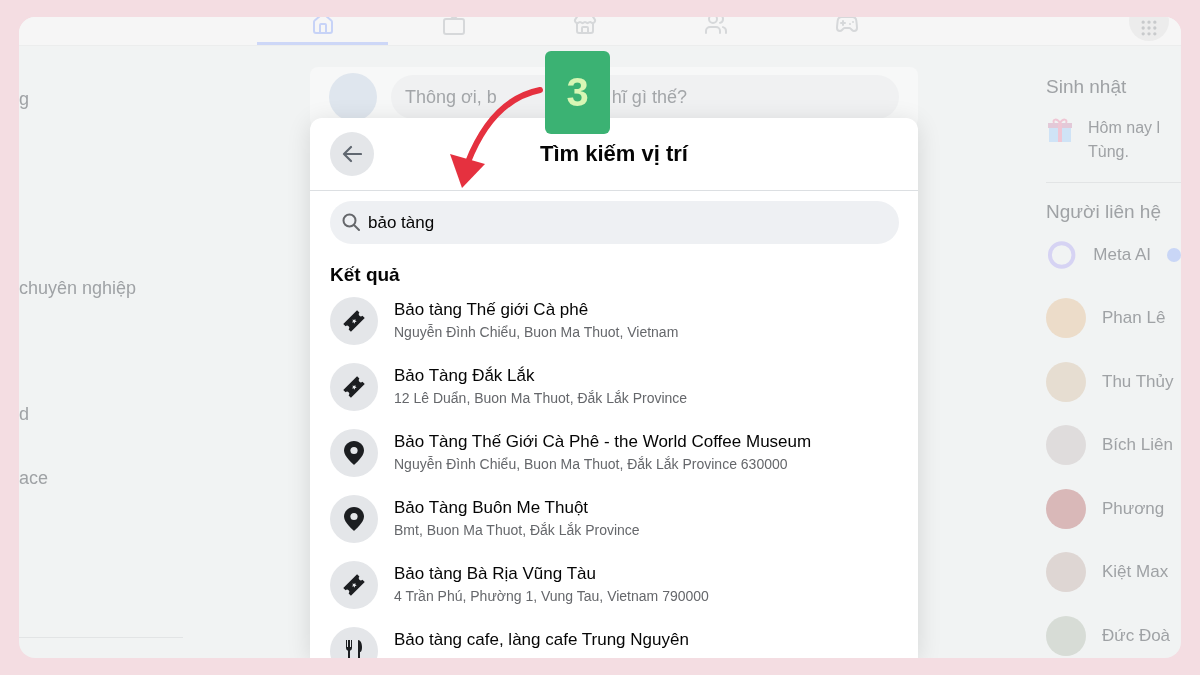  What do you see at coordinates (354, 648) in the screenshot?
I see `utensils-icon` at bounding box center [354, 648].